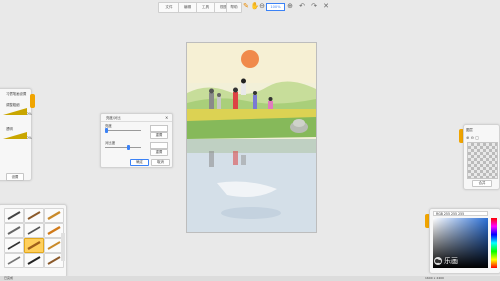 This screenshot has width=500, height=281. What do you see at coordinates (136, 121) in the screenshot?
I see `dialog-divider` at bounding box center [136, 121].